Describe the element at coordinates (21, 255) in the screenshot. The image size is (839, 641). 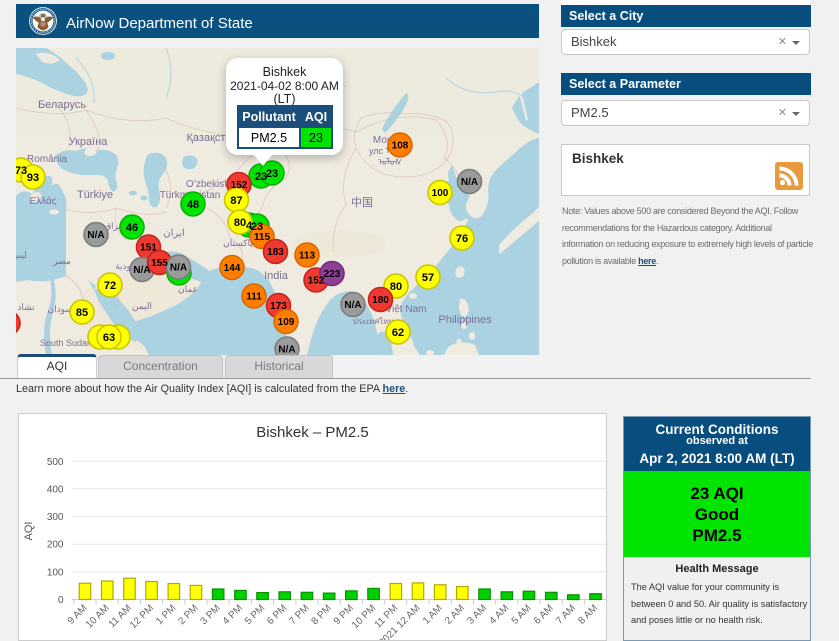
I see `svg-text: ليبيا` at that location.